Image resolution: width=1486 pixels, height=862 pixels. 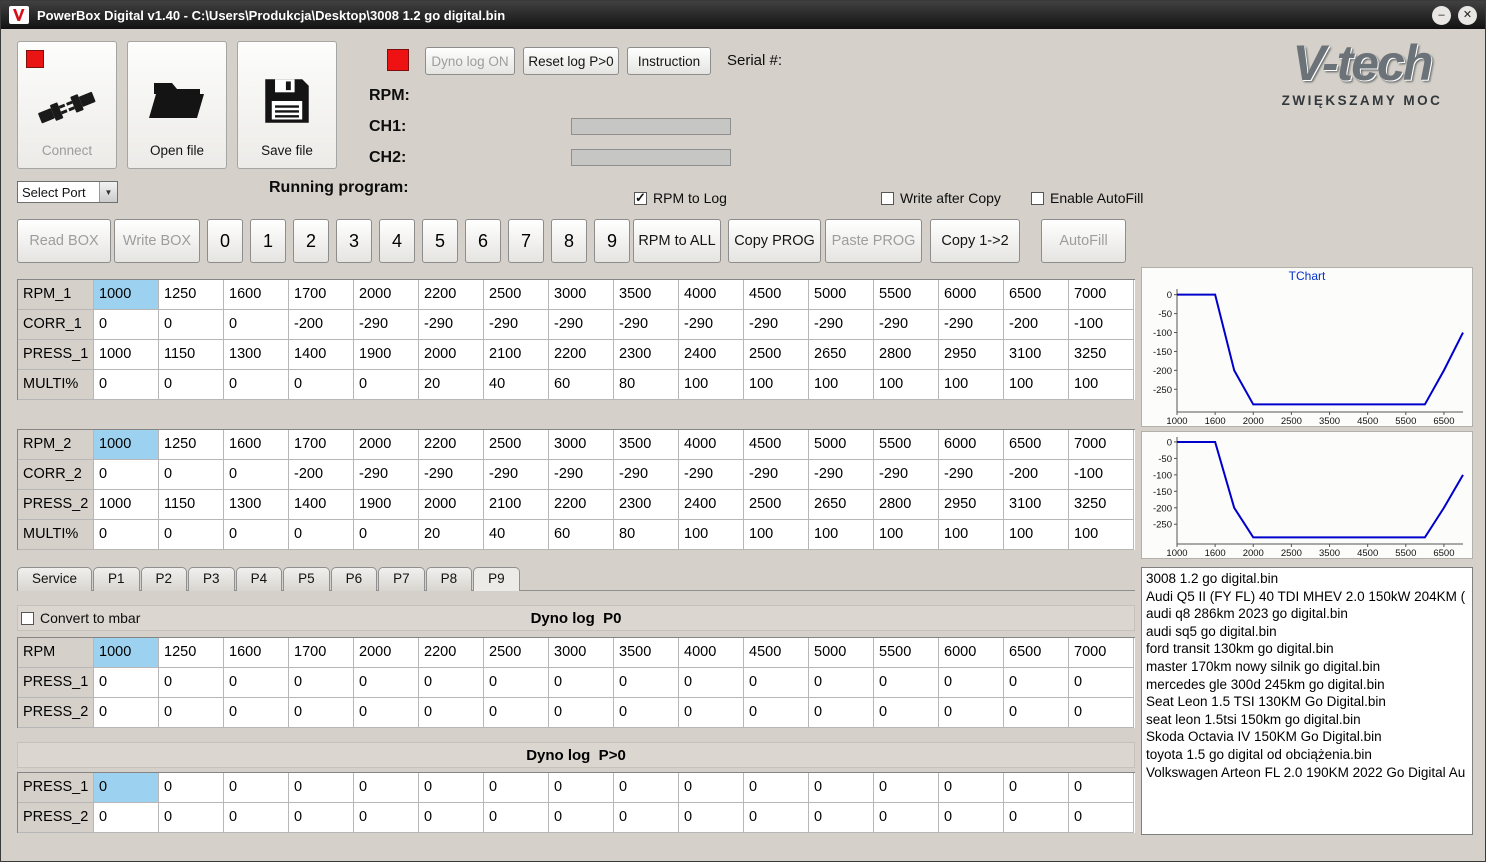 What do you see at coordinates (1087, 198) in the screenshot?
I see `enable-autofill-checkbox: Enable AutoFill` at bounding box center [1087, 198].